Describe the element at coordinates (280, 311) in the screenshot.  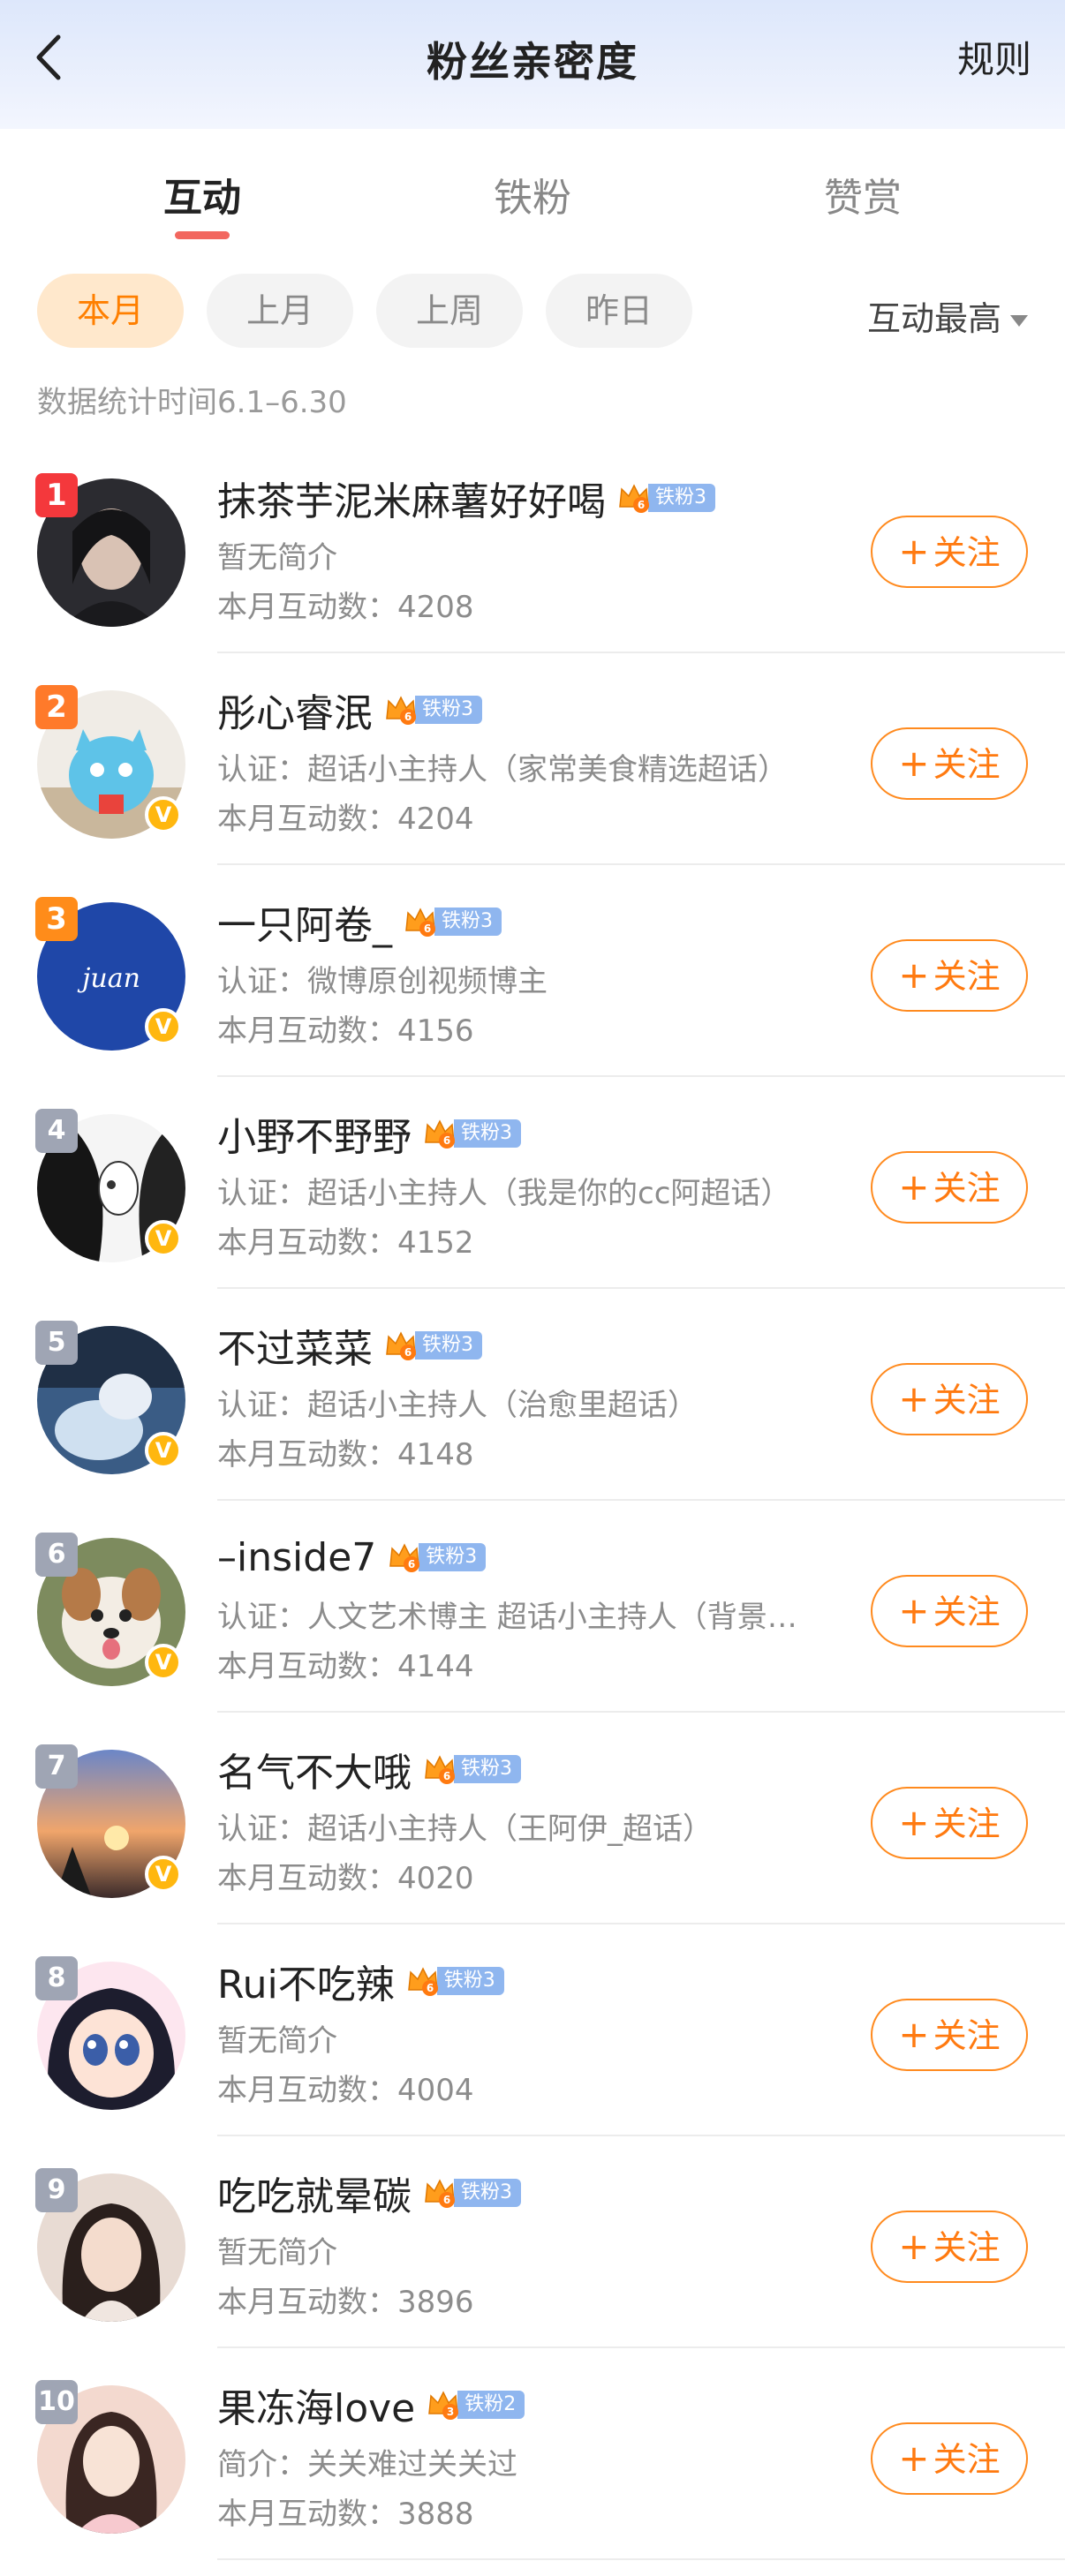
I see `filter-last-month: 上月` at that location.